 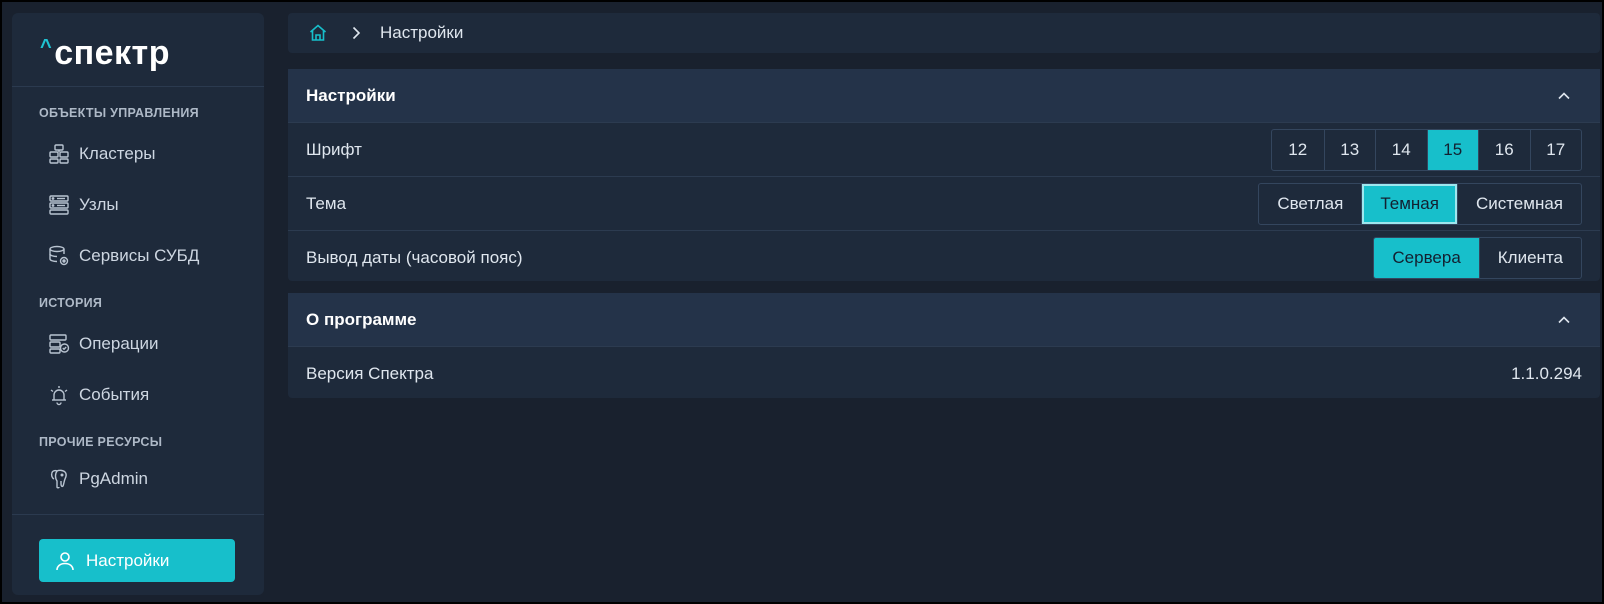 I want to click on database-gear-icon, so click(x=59, y=256).